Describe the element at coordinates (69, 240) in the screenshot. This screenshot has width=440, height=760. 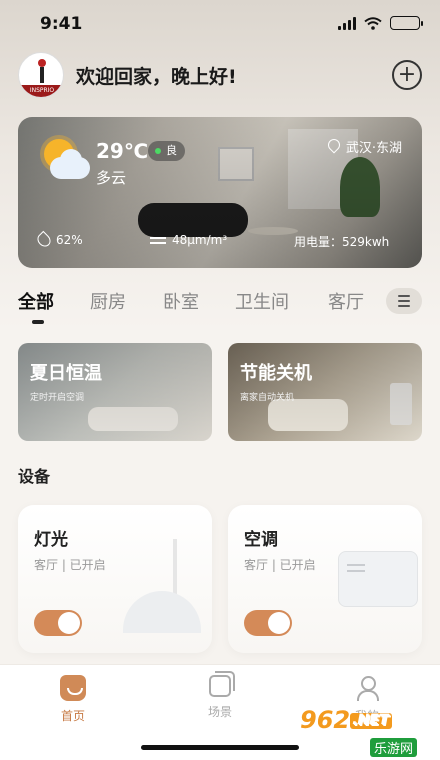
I see `humidity-value: 62%` at that location.